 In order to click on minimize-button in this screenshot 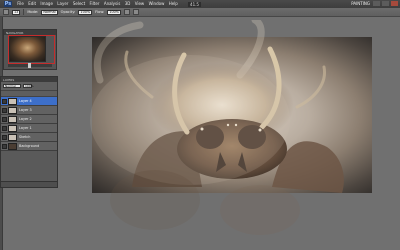, I will do `click(376, 3)`.